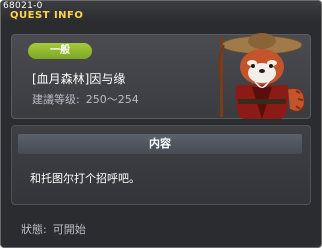  What do you see at coordinates (69, 229) in the screenshot?
I see `status-value: 可開始` at bounding box center [69, 229].